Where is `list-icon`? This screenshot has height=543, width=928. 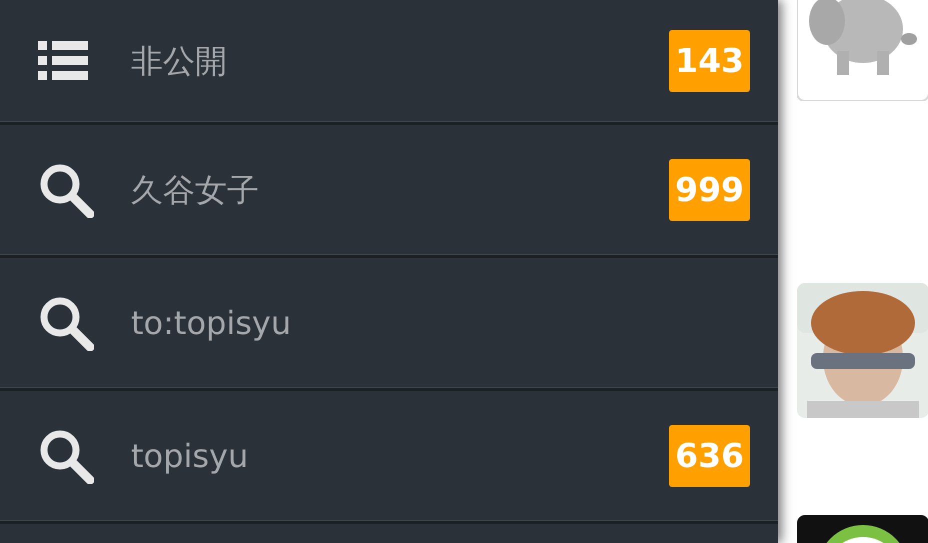 list-icon is located at coordinates (63, 61).